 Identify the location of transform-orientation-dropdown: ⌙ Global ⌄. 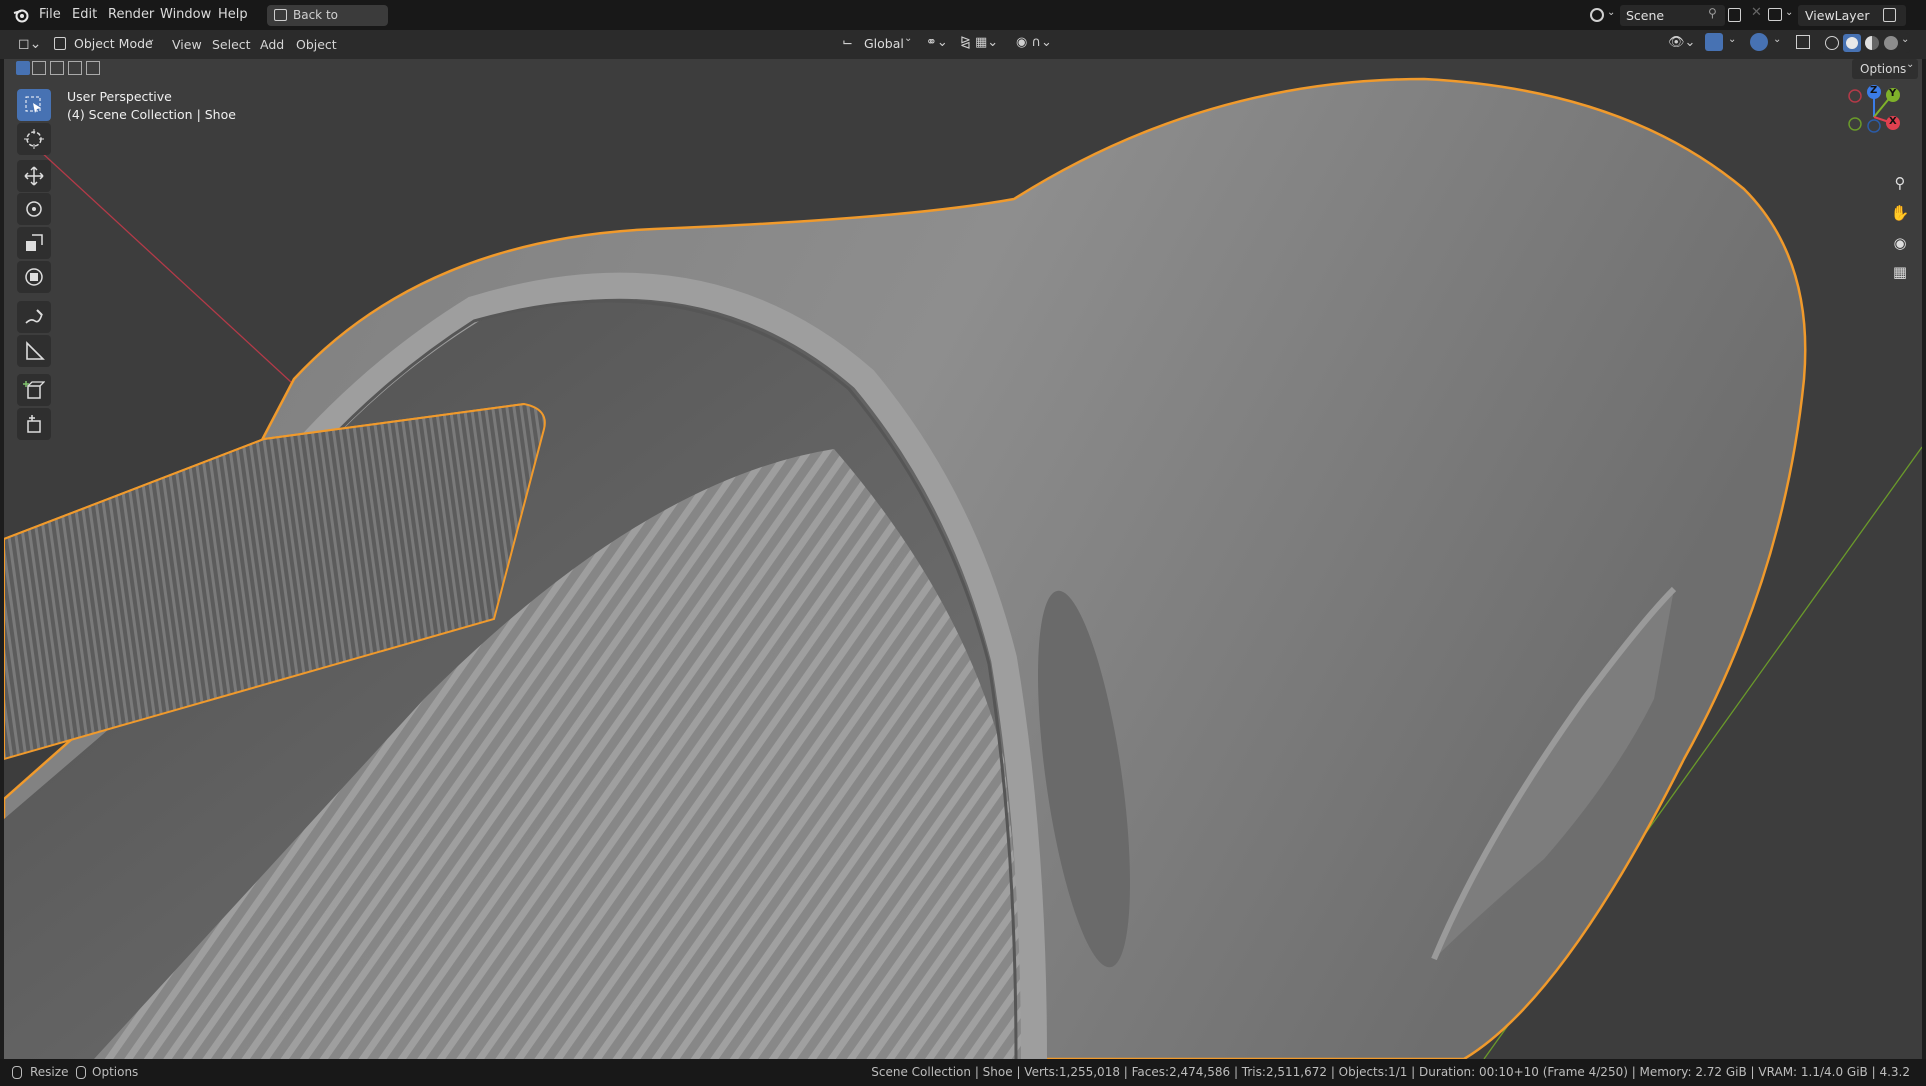
(880, 43).